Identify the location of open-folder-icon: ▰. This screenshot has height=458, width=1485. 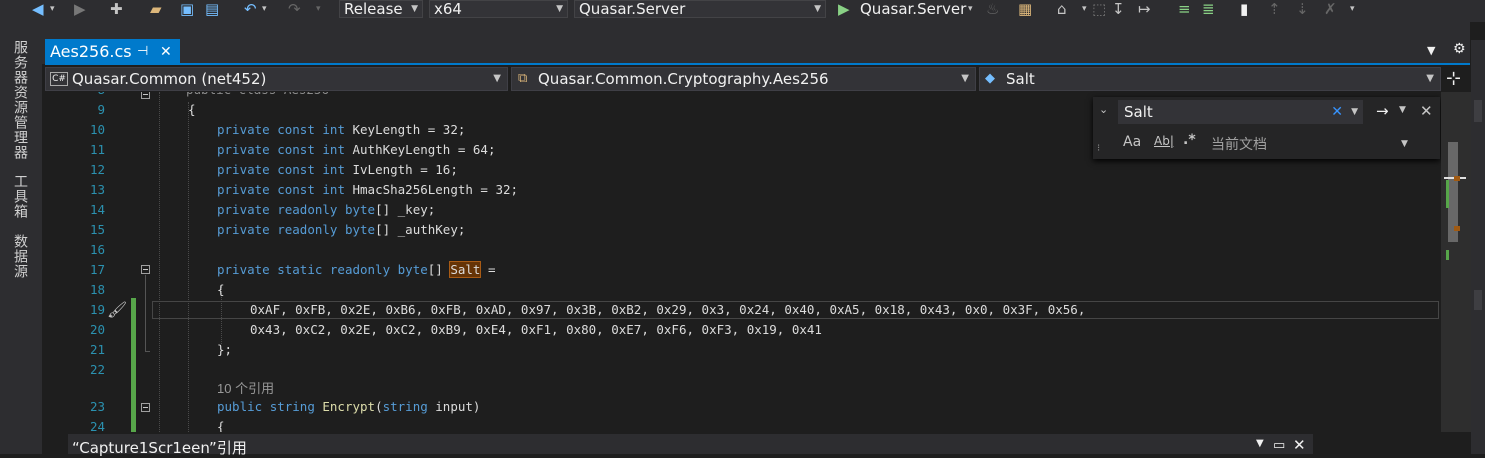
(156, 9).